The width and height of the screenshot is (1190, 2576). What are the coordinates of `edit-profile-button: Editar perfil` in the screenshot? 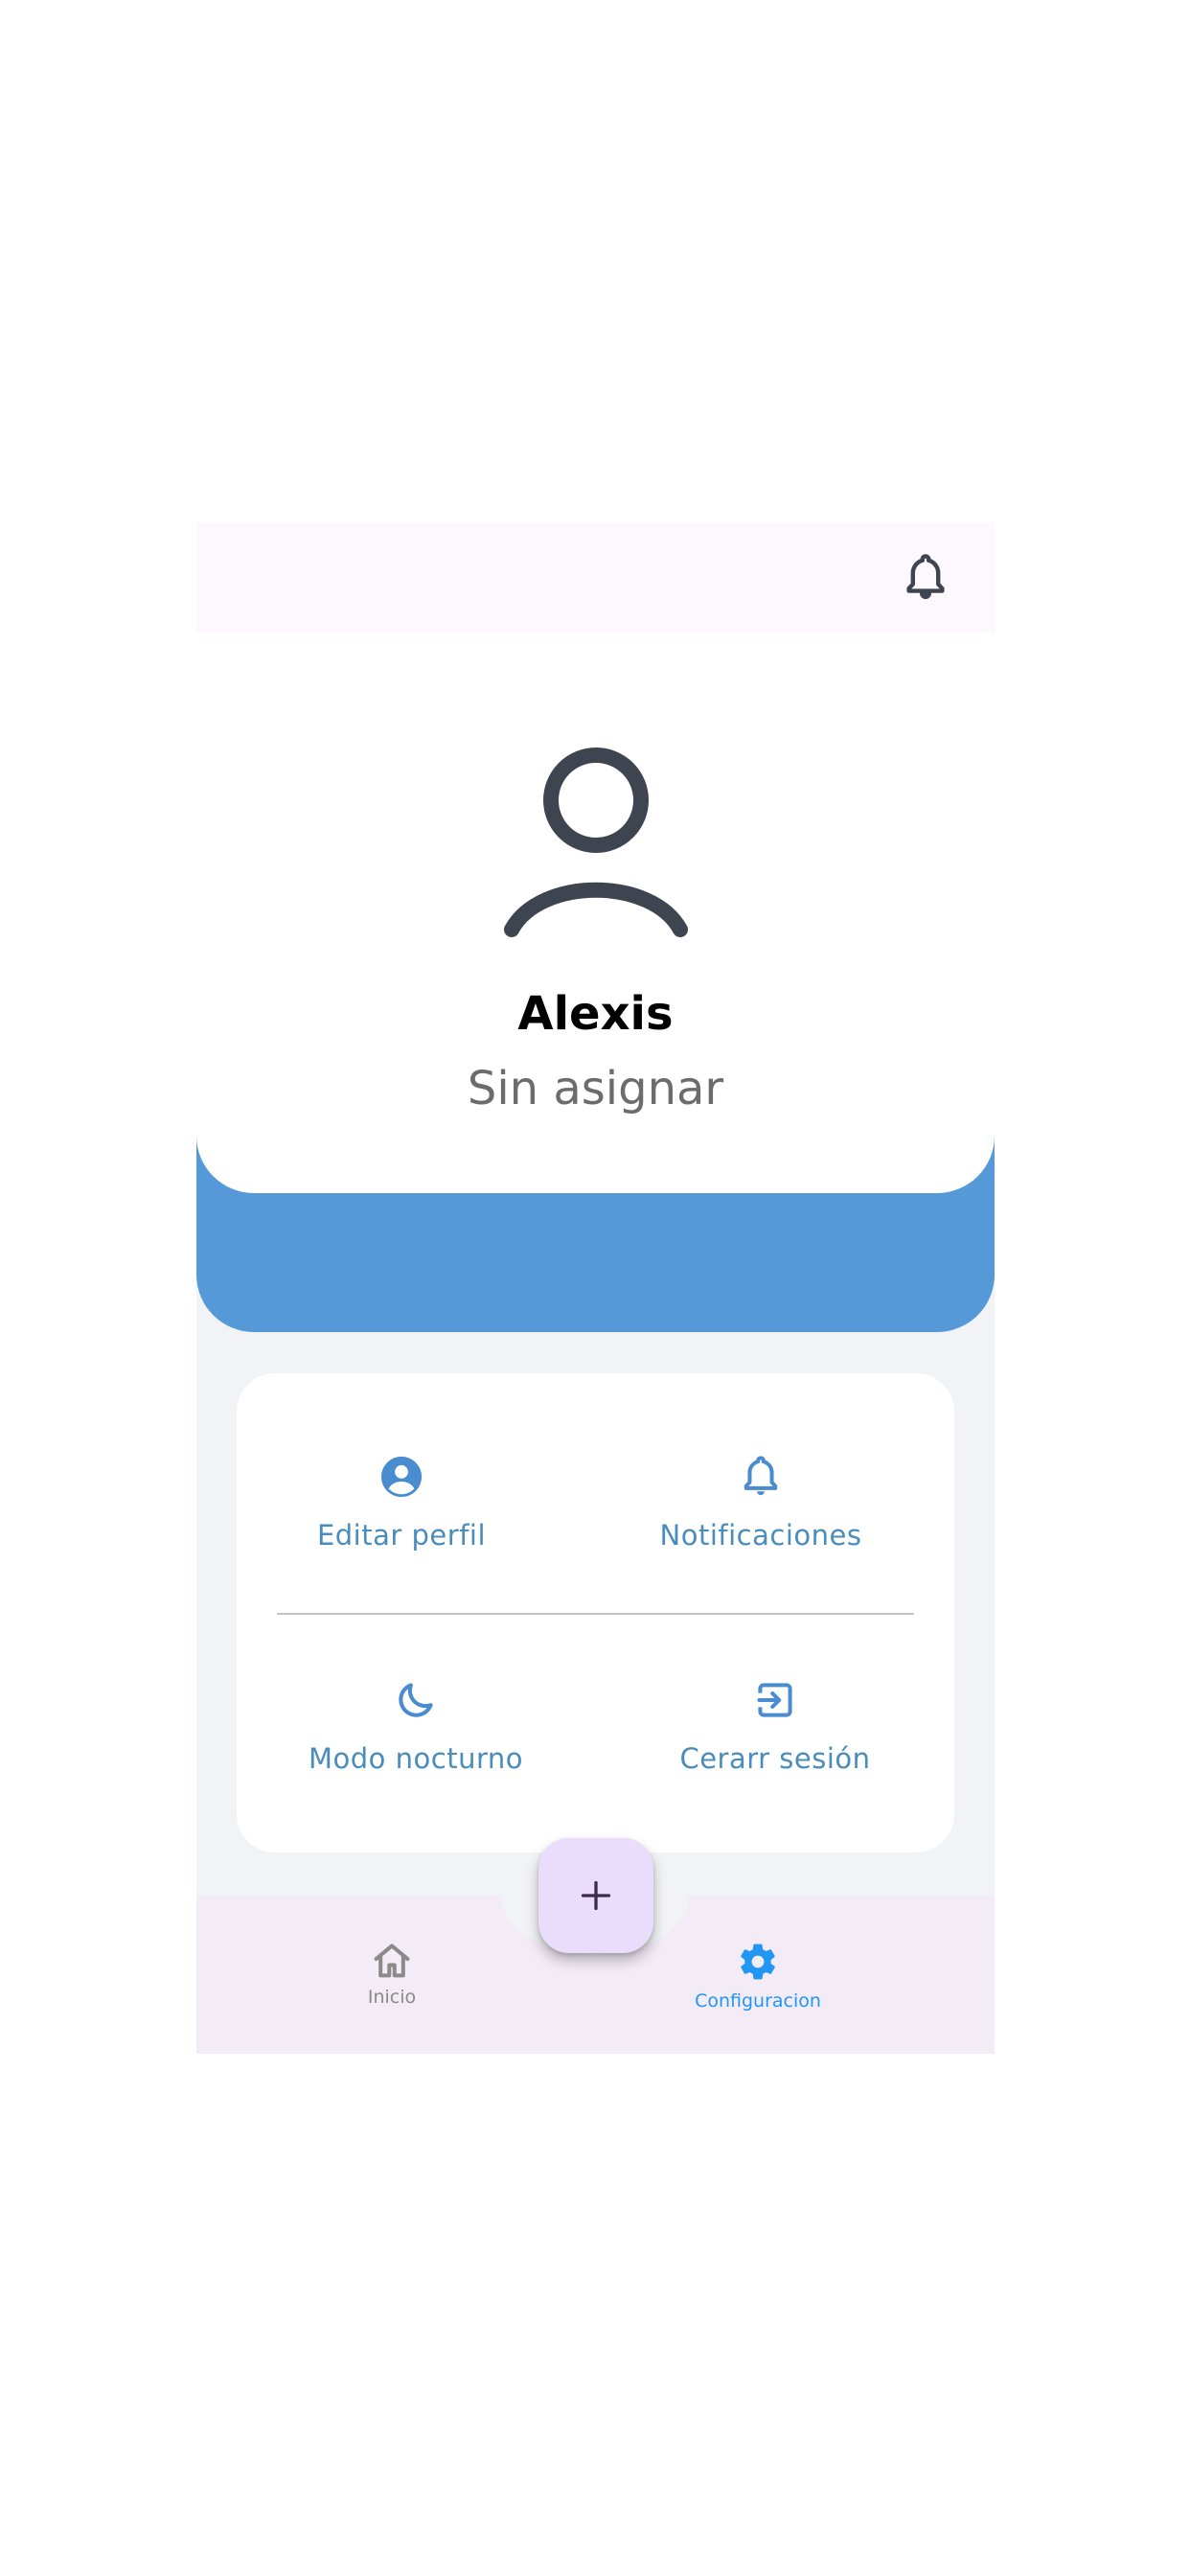 It's located at (402, 1502).